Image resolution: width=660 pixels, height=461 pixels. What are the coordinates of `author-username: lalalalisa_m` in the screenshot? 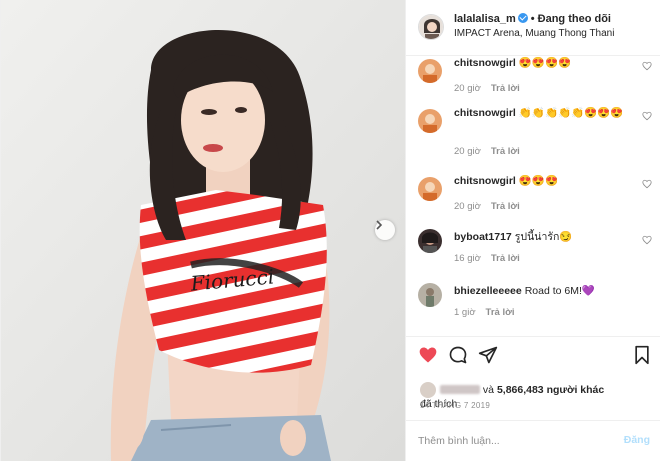 It's located at (485, 19).